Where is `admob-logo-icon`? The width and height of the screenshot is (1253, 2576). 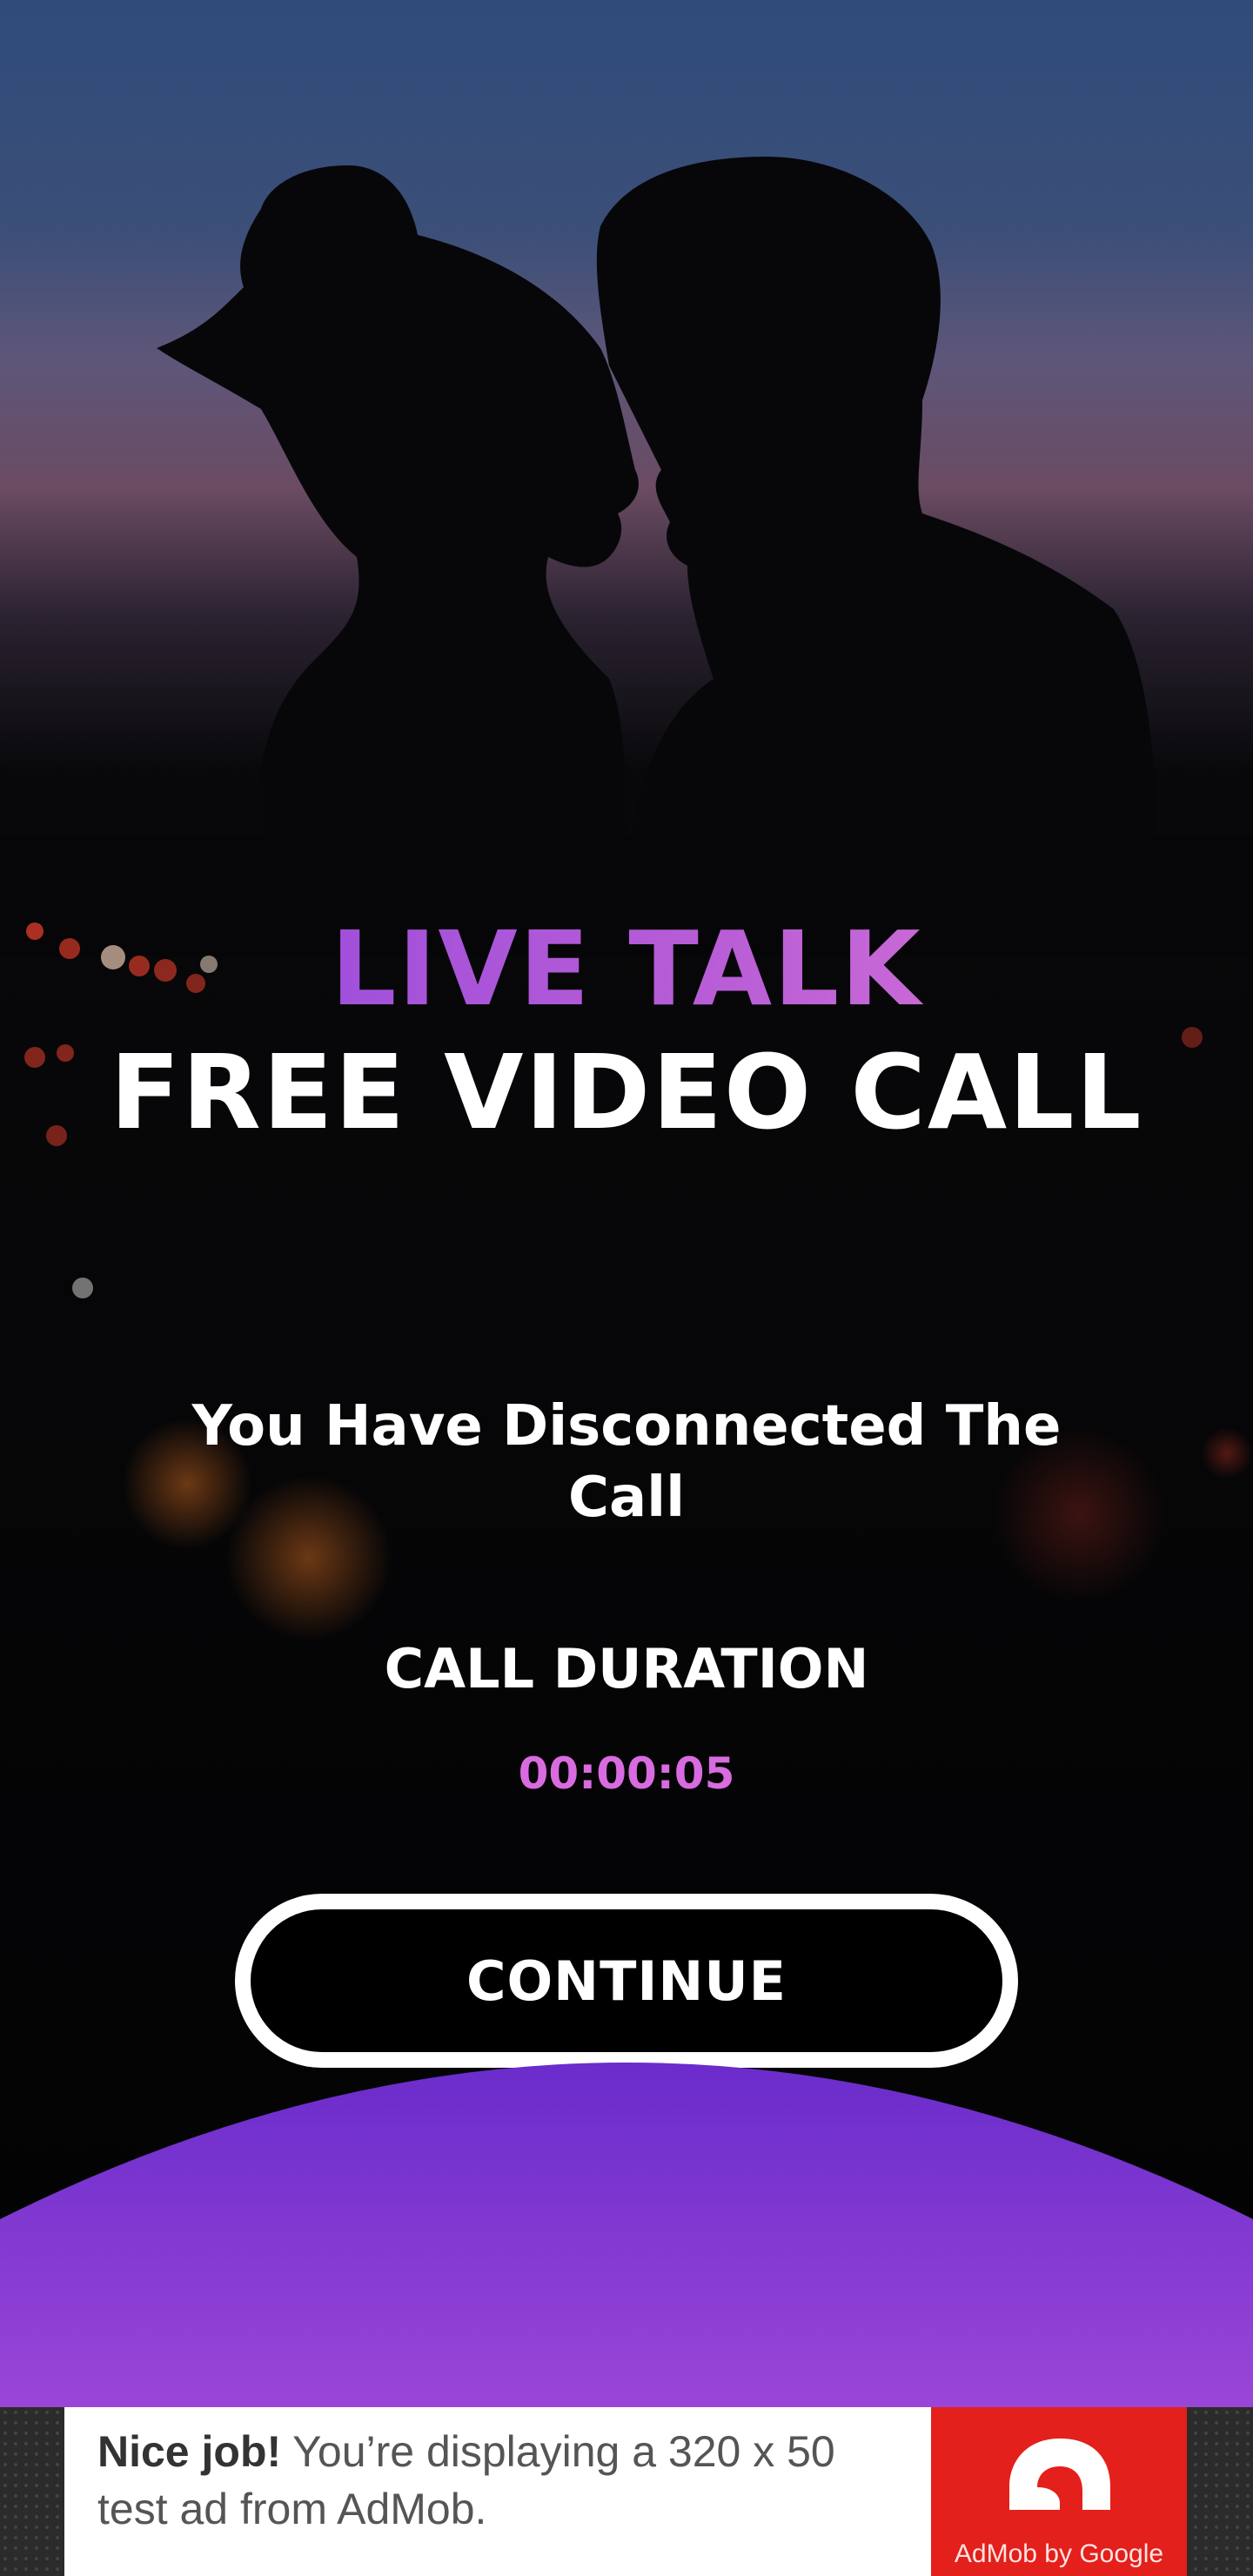
admob-logo-icon is located at coordinates (1059, 2474).